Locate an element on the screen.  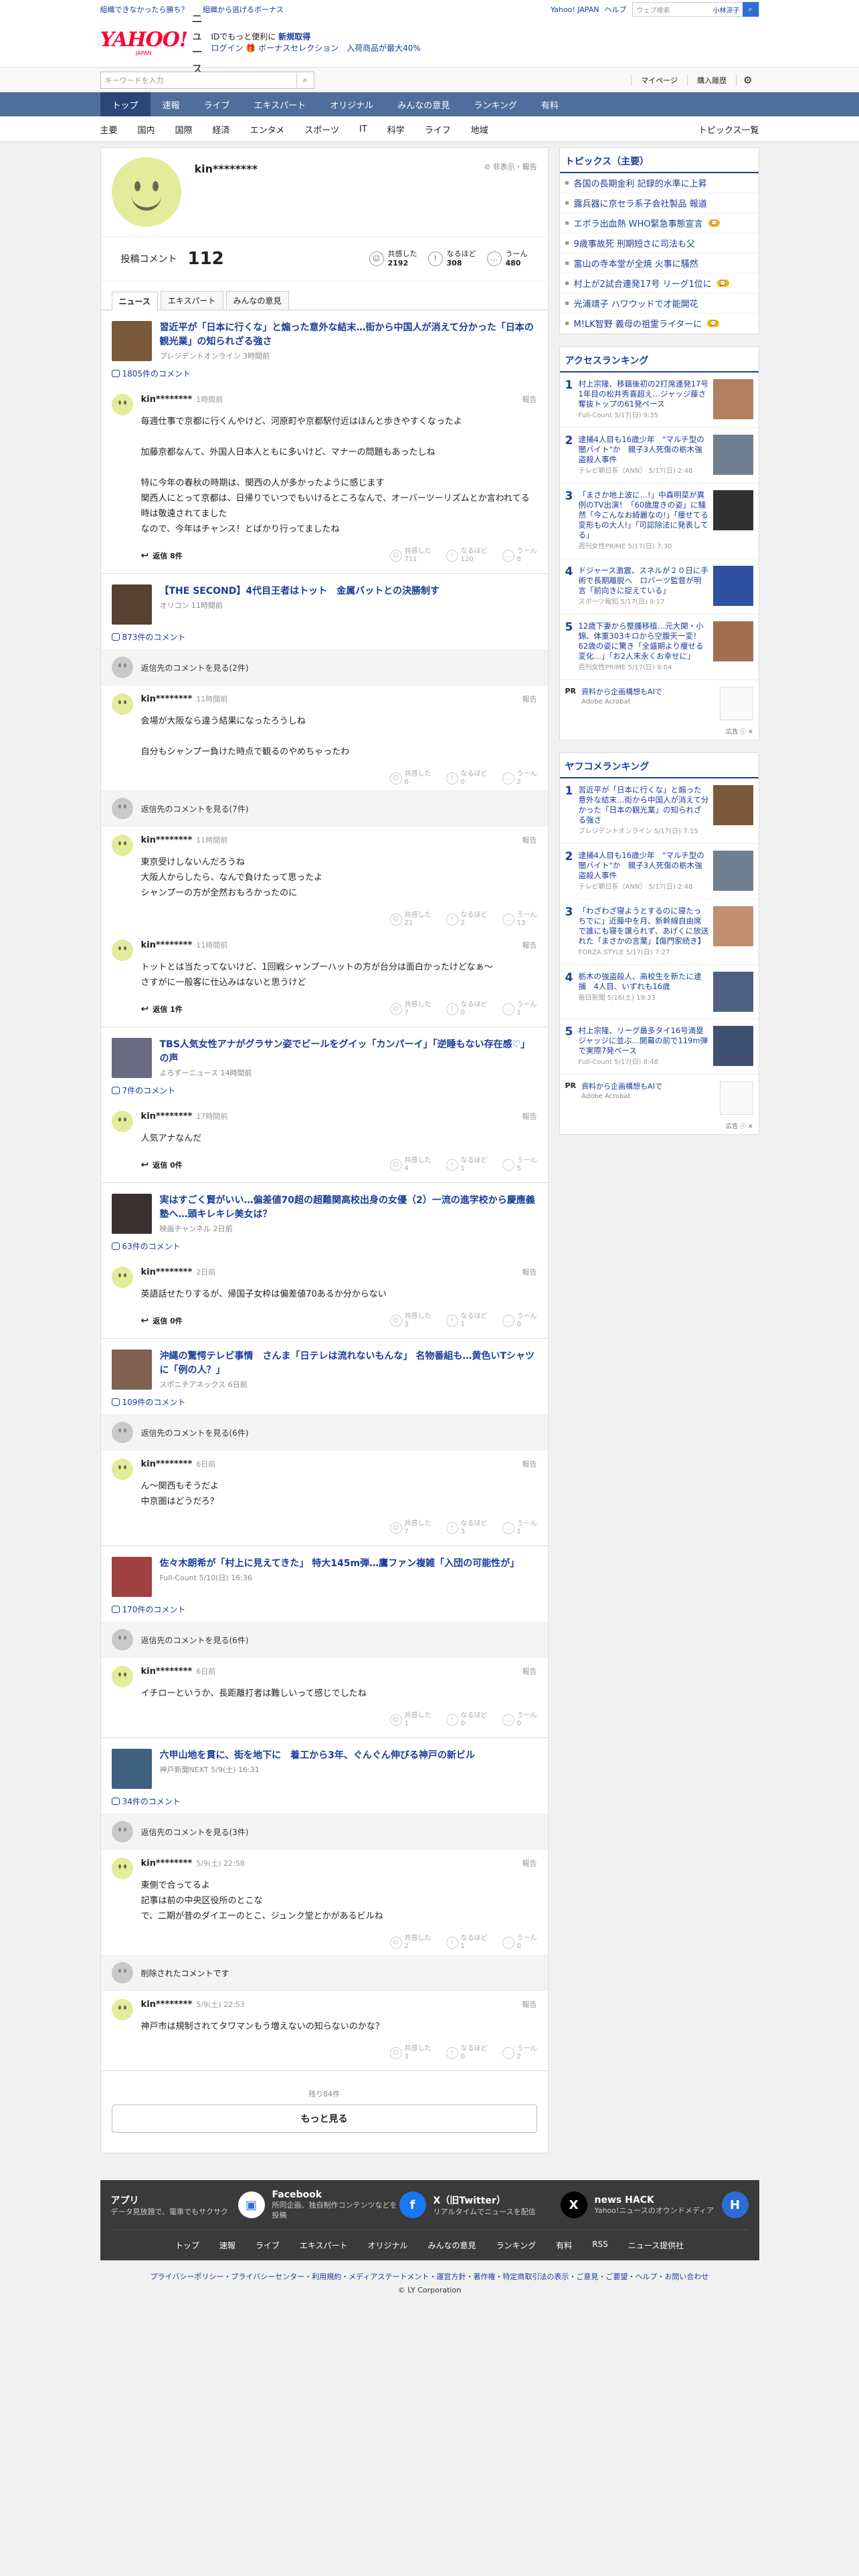
comment-count-link: 7件のコメント is located at coordinates (324, 1092).